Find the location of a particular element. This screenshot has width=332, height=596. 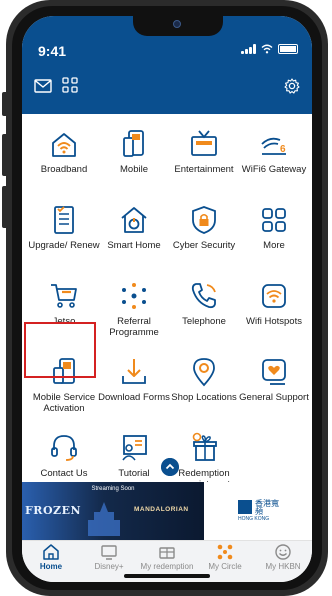

hkbn-logo-en: HONG KONG is located at coordinates (254, 519).